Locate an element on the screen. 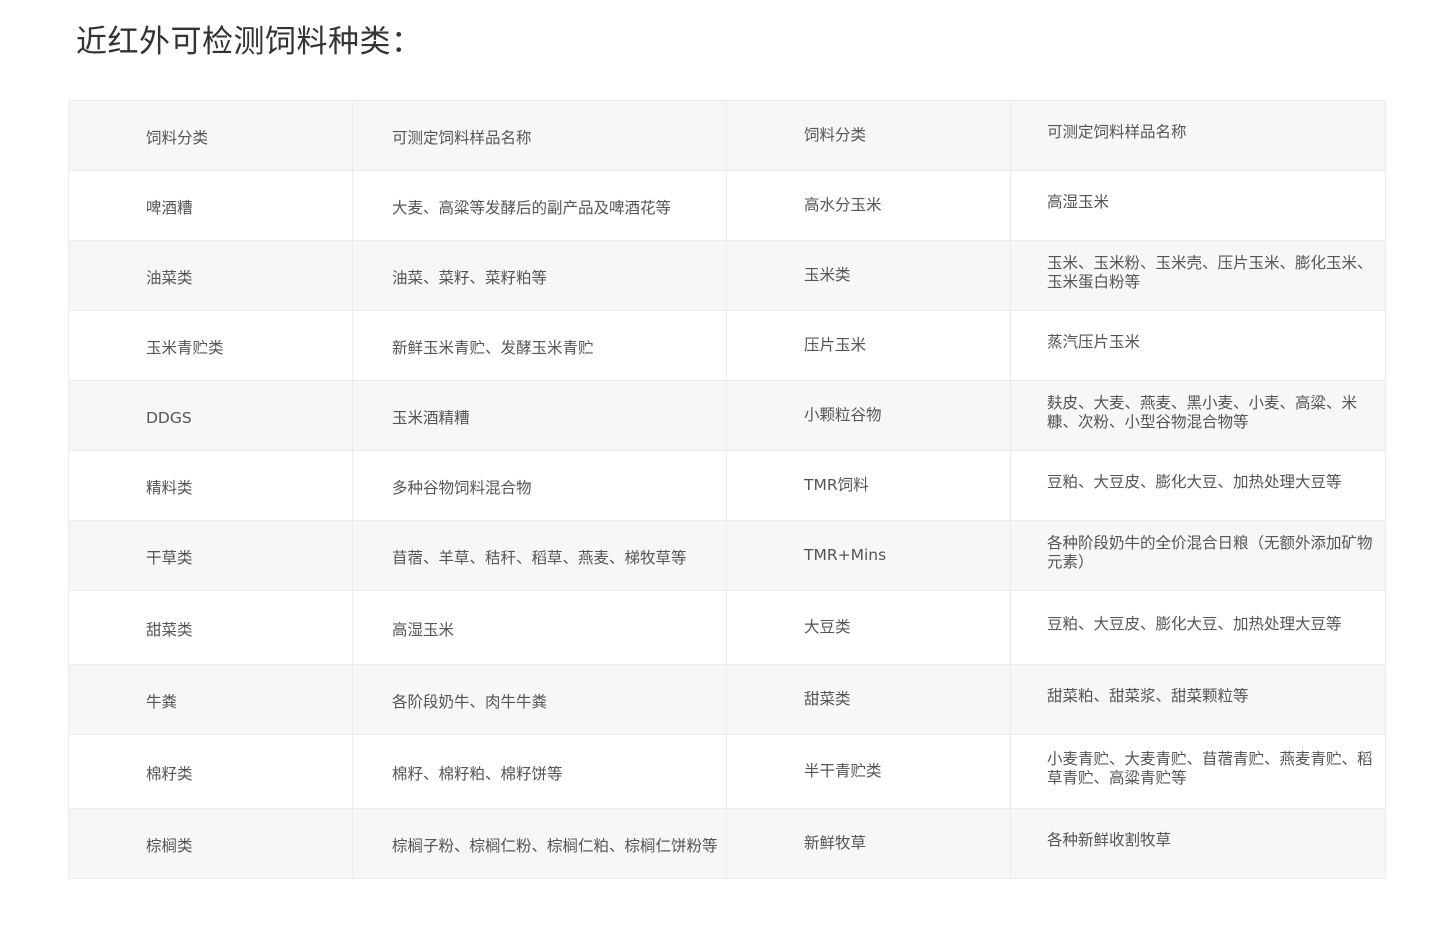 The height and width of the screenshot is (949, 1452). feed-category-cell: TMR饲料 is located at coordinates (868, 485).